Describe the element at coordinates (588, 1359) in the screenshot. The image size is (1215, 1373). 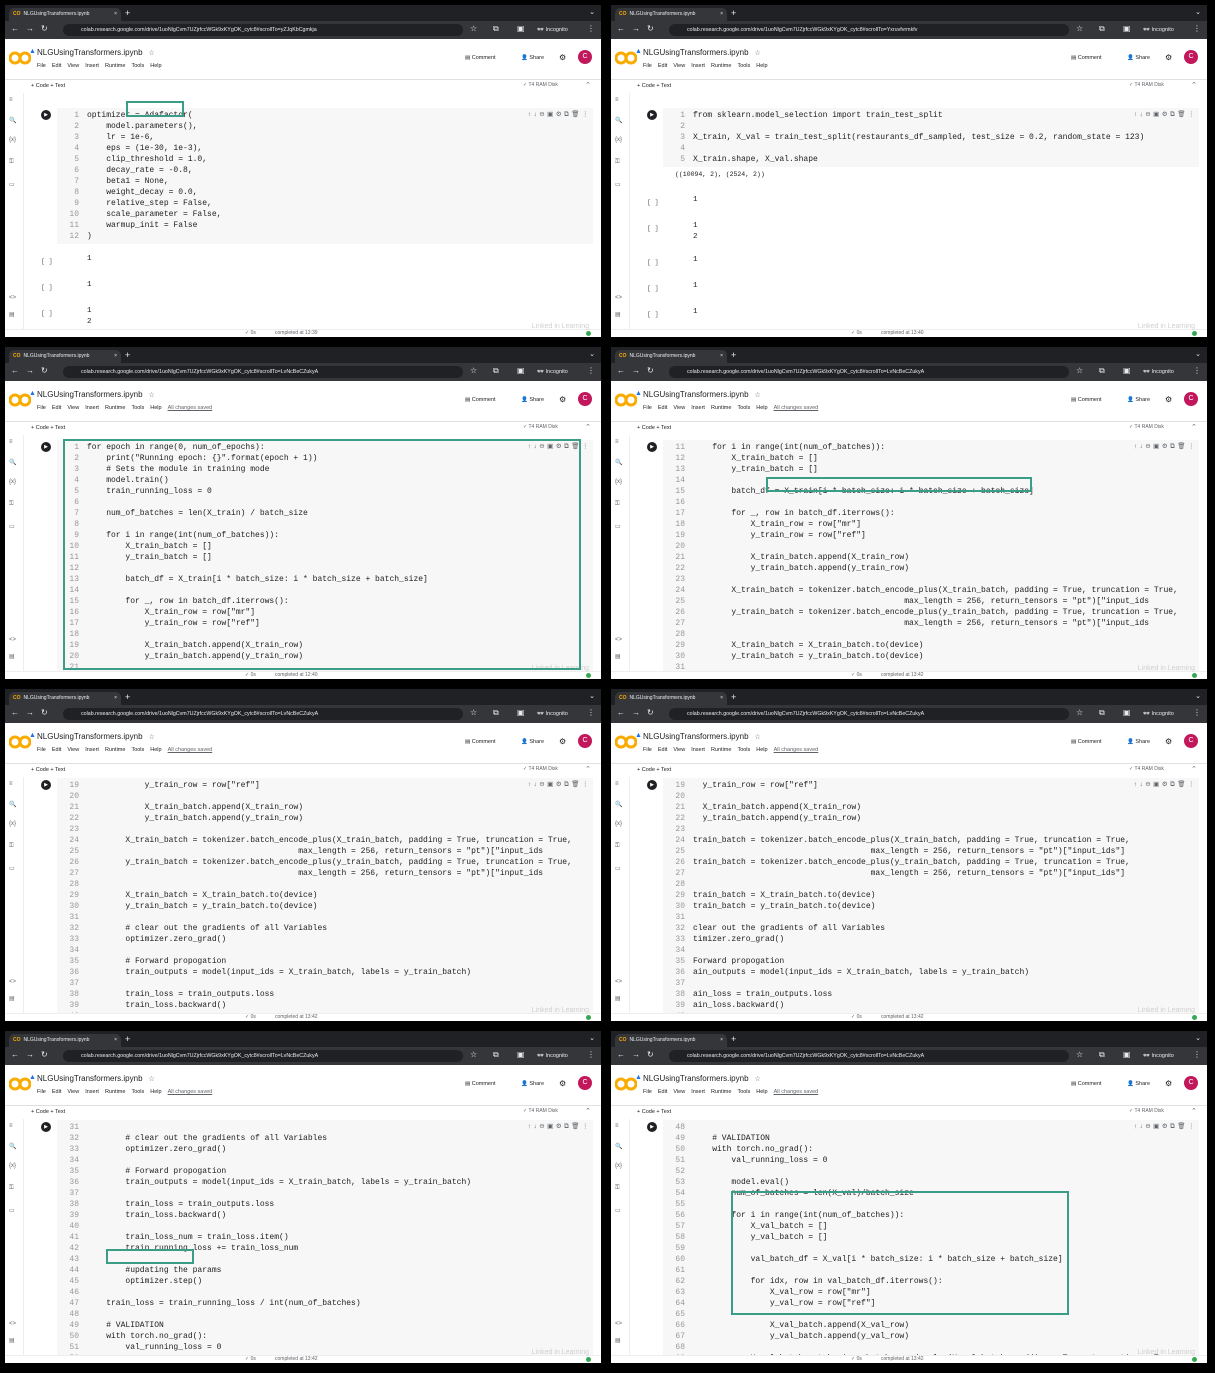
I see `connection-indicator` at that location.